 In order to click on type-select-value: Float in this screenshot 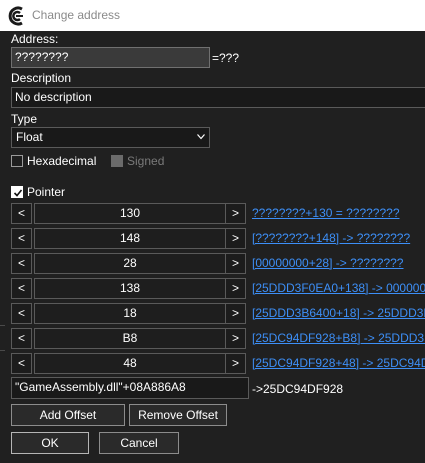, I will do `click(29, 137)`.